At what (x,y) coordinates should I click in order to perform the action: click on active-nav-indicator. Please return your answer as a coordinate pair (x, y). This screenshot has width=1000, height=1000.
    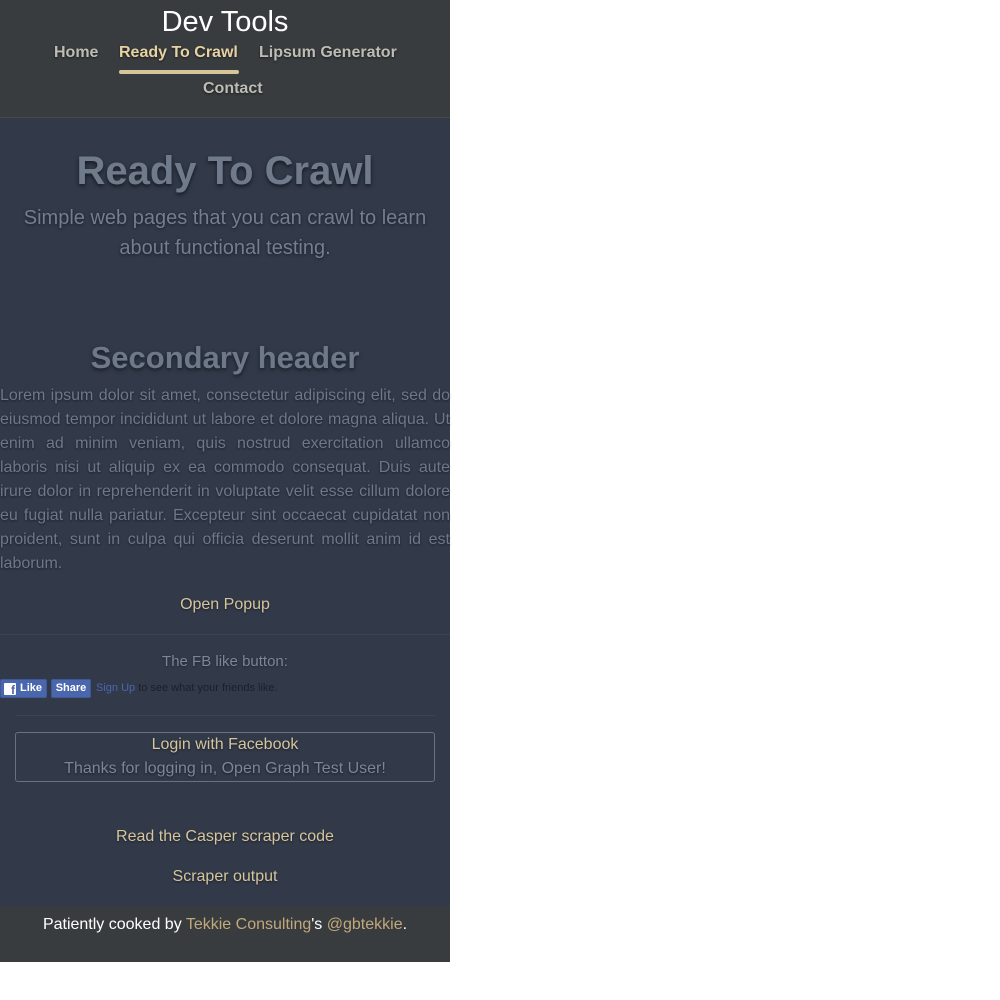
    Looking at the image, I should click on (179, 72).